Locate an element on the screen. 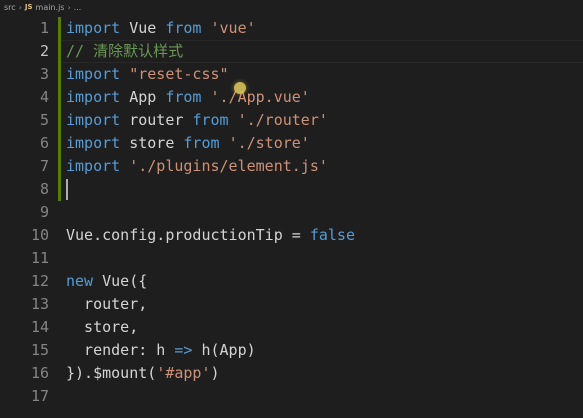  string-token: './plugins/element.js' is located at coordinates (228, 166).